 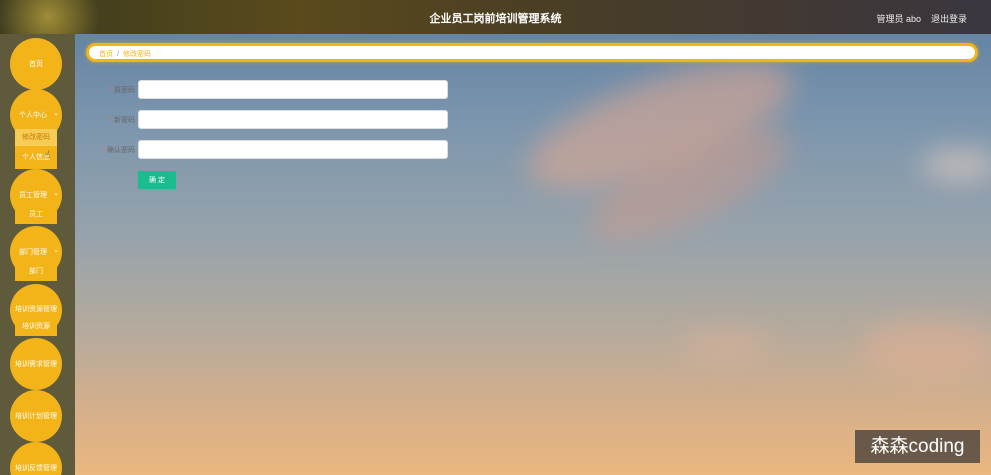 What do you see at coordinates (36, 216) in the screenshot?
I see `sidebar-subitem-employee: 员工` at bounding box center [36, 216].